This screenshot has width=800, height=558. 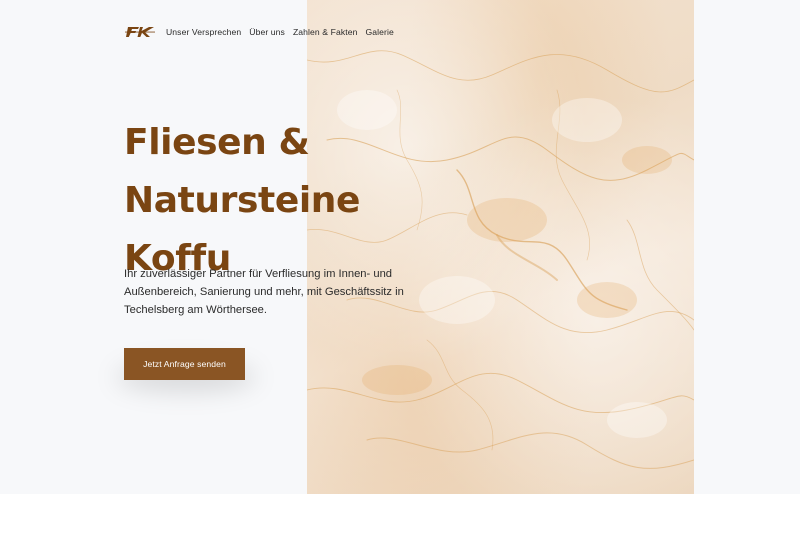 What do you see at coordinates (140, 32) in the screenshot?
I see `brand-logo-icon` at bounding box center [140, 32].